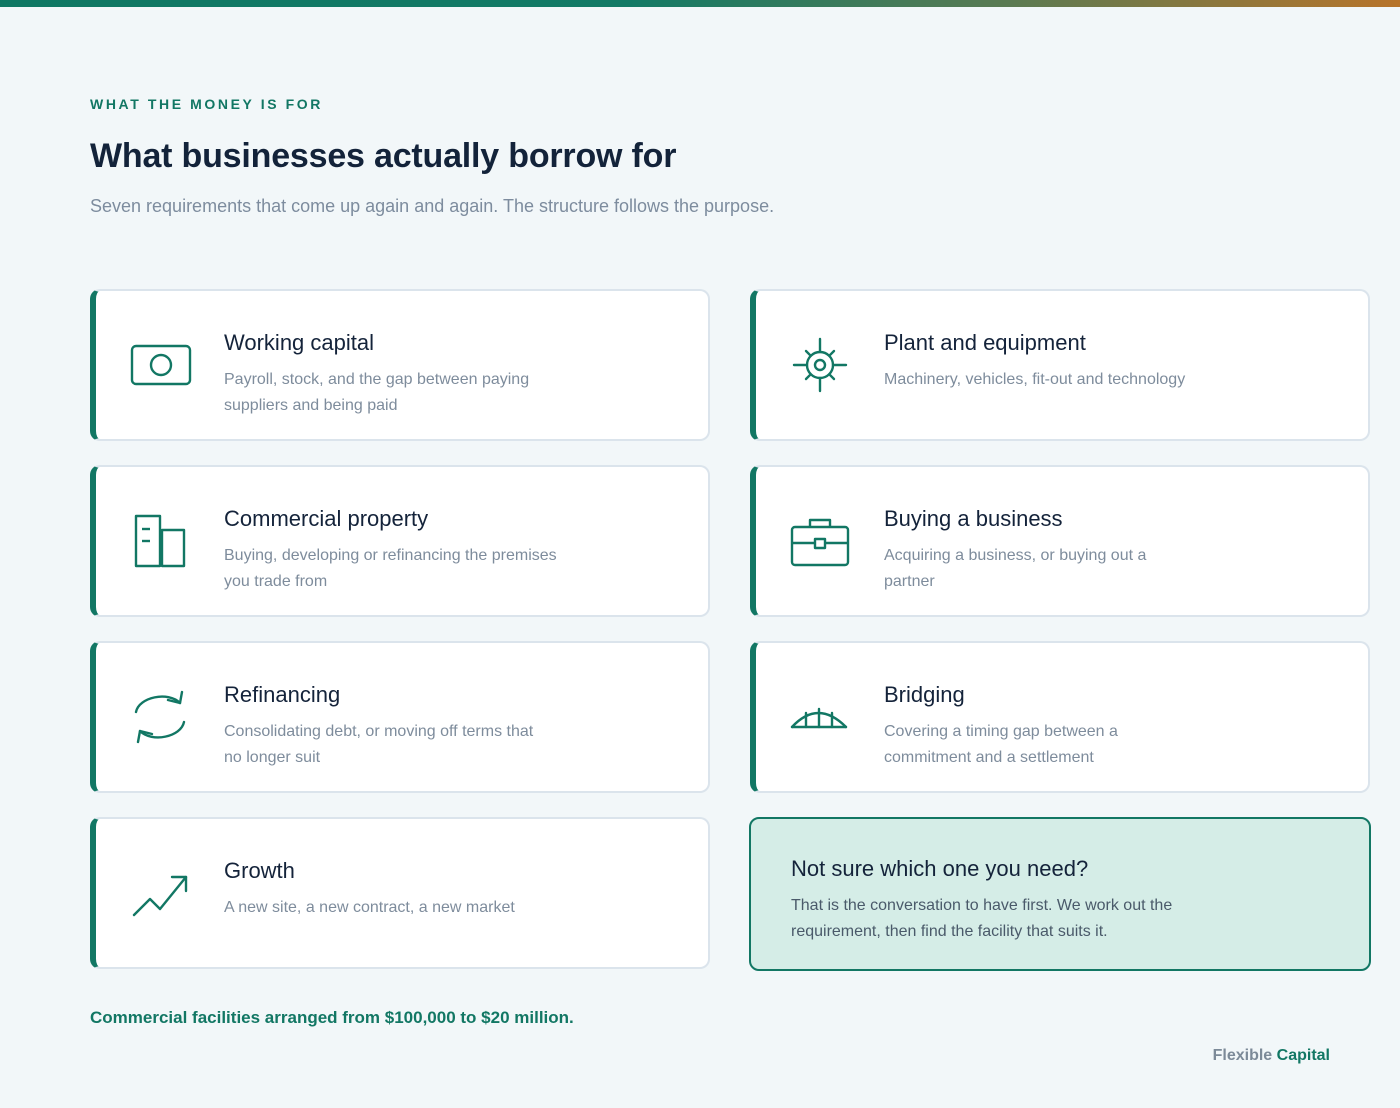 Image resolution: width=1400 pixels, height=1108 pixels. I want to click on card-title: Refinancing, so click(282, 694).